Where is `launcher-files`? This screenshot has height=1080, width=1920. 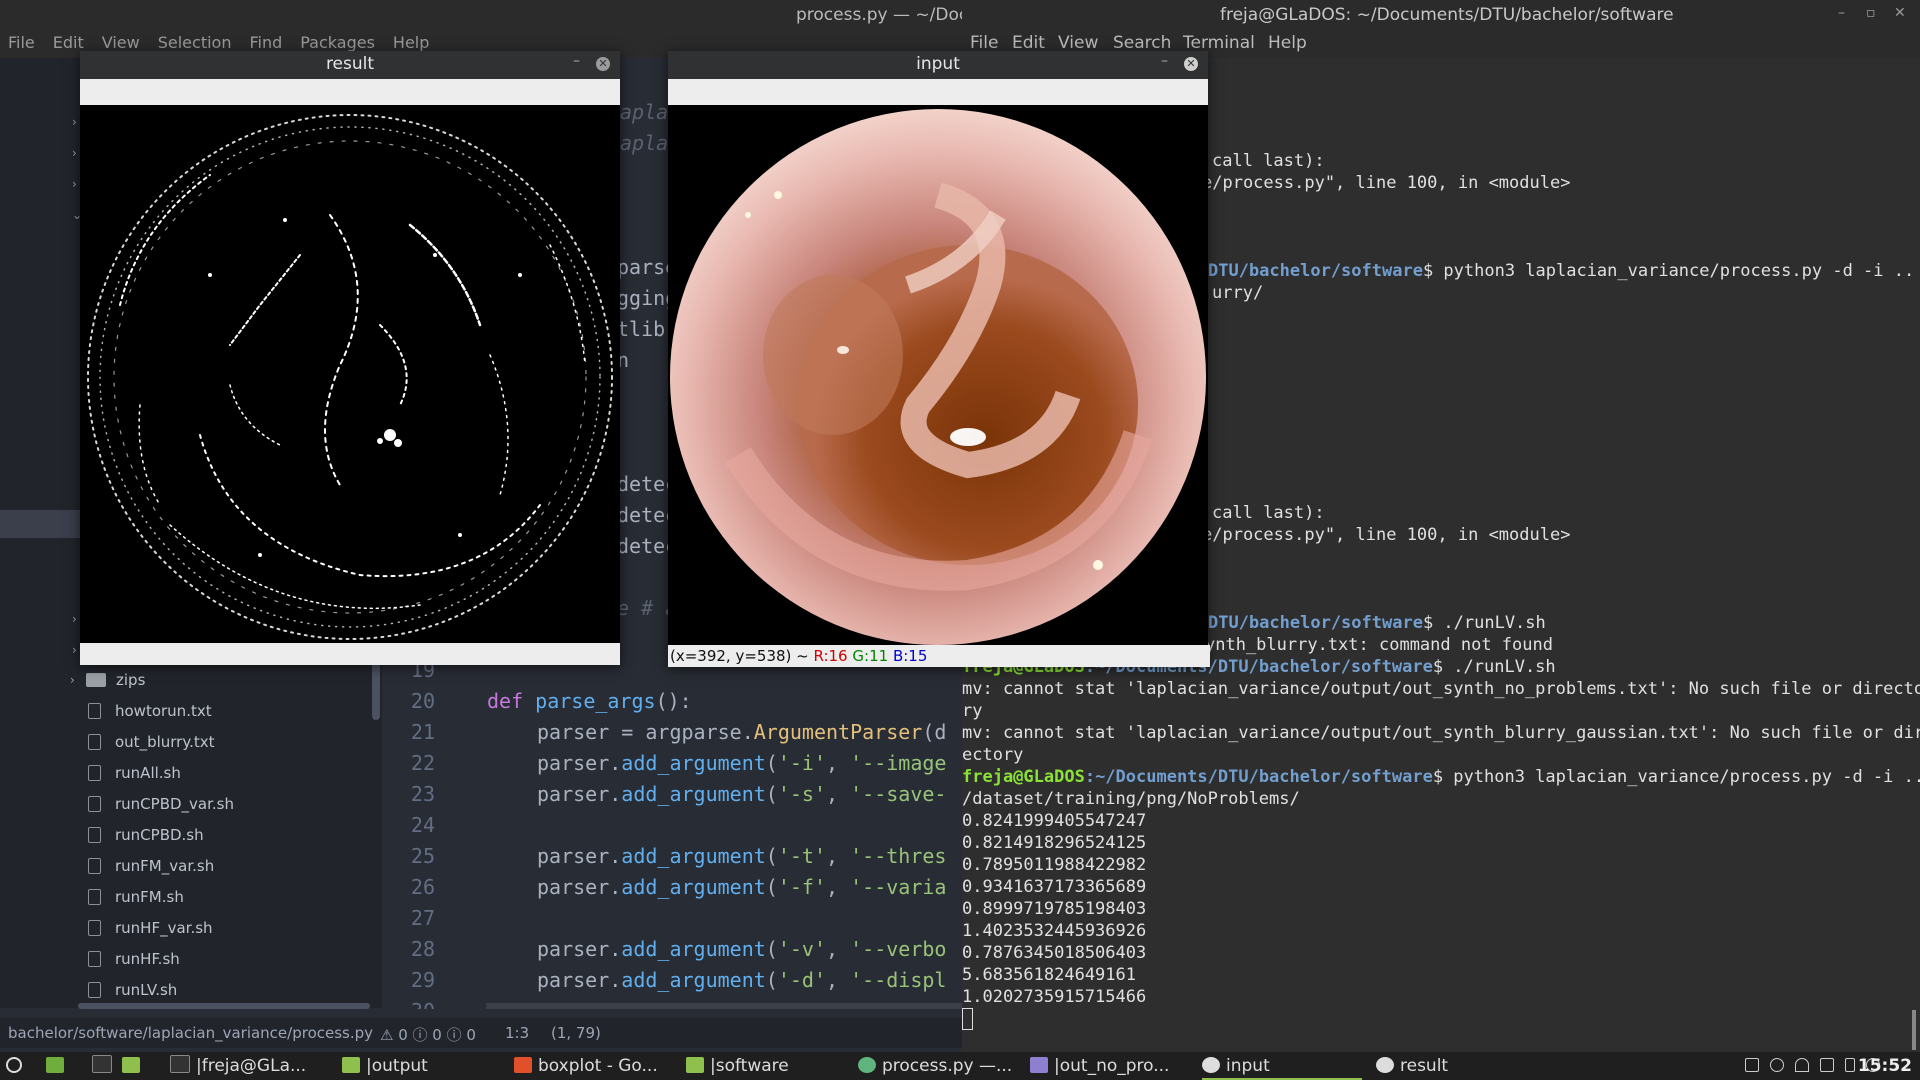 launcher-files is located at coordinates (134, 1066).